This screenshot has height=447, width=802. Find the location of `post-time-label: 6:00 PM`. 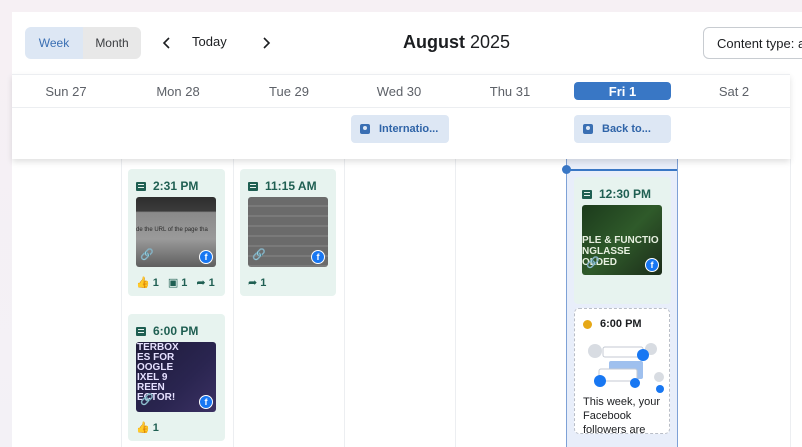

post-time-label: 6:00 PM is located at coordinates (176, 331).